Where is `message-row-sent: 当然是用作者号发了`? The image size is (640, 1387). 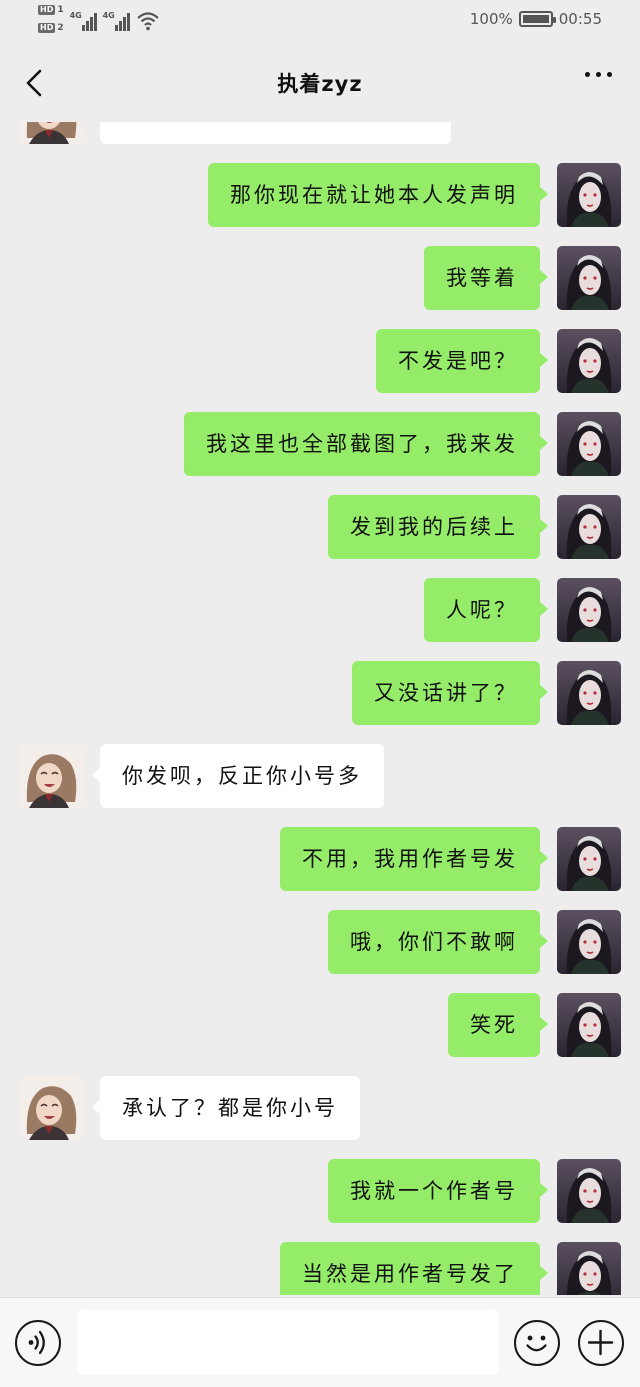
message-row-sent: 当然是用作者号发了 is located at coordinates (320, 1268).